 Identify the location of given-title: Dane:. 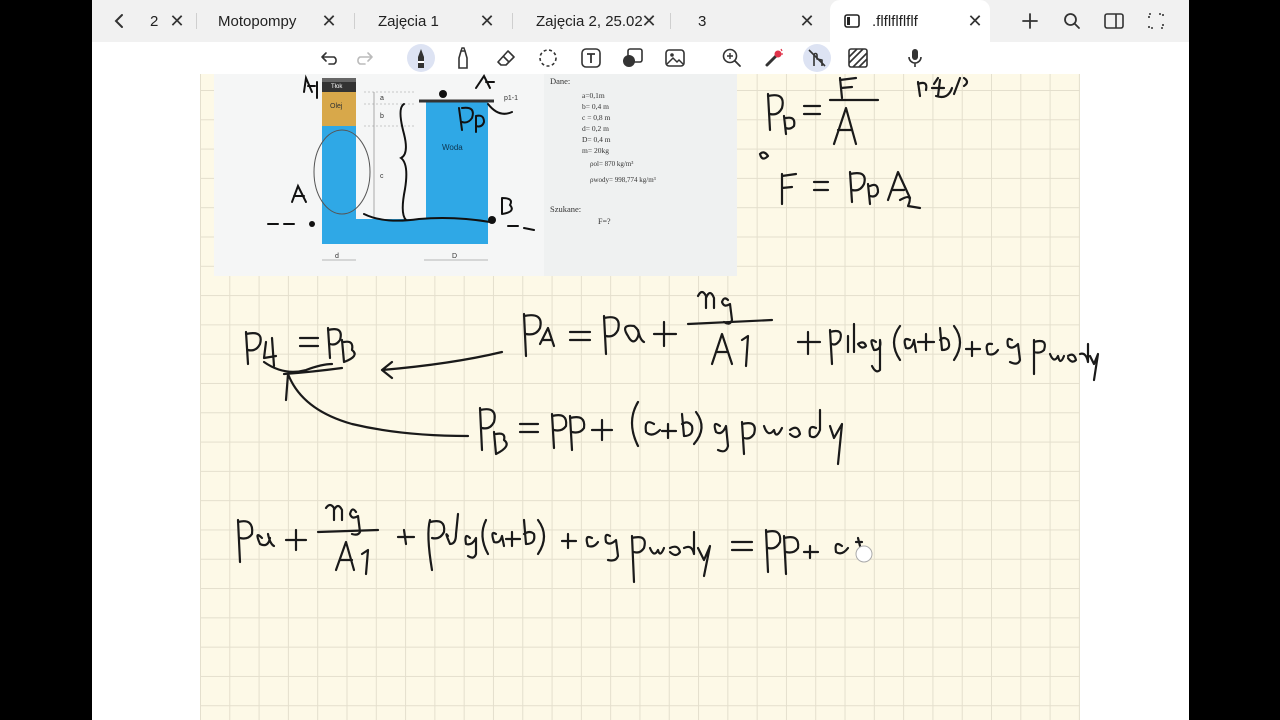
(560, 81).